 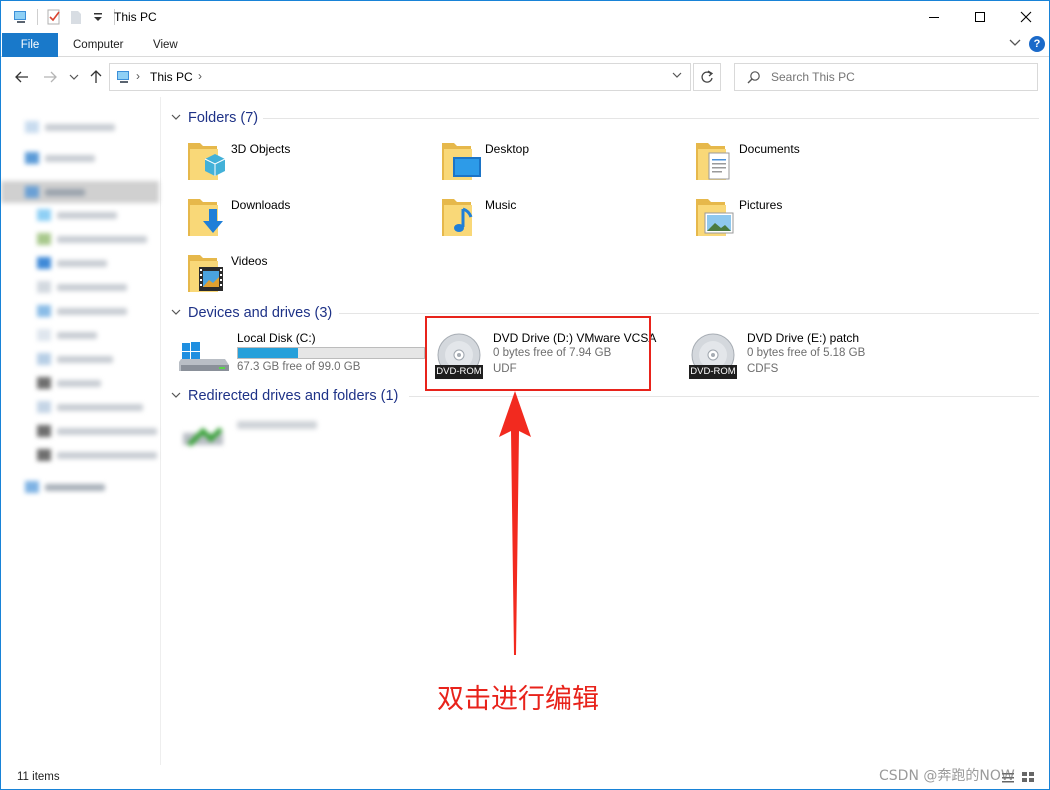 I want to click on folder-desktop: Desktop, so click(x=484, y=161).